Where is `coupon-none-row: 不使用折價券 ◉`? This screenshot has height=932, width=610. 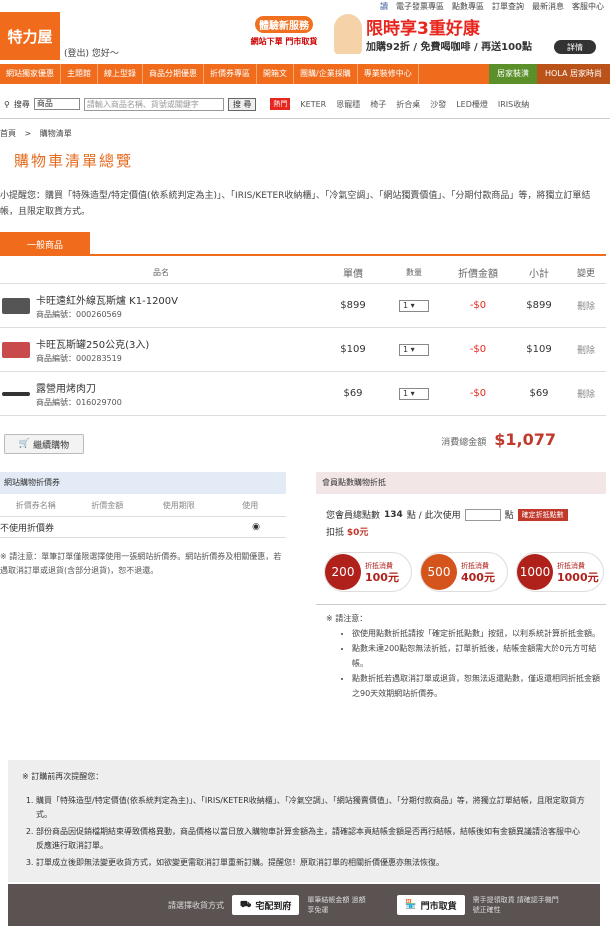
coupon-none-row: 不使用折價券 ◉ is located at coordinates (143, 527).